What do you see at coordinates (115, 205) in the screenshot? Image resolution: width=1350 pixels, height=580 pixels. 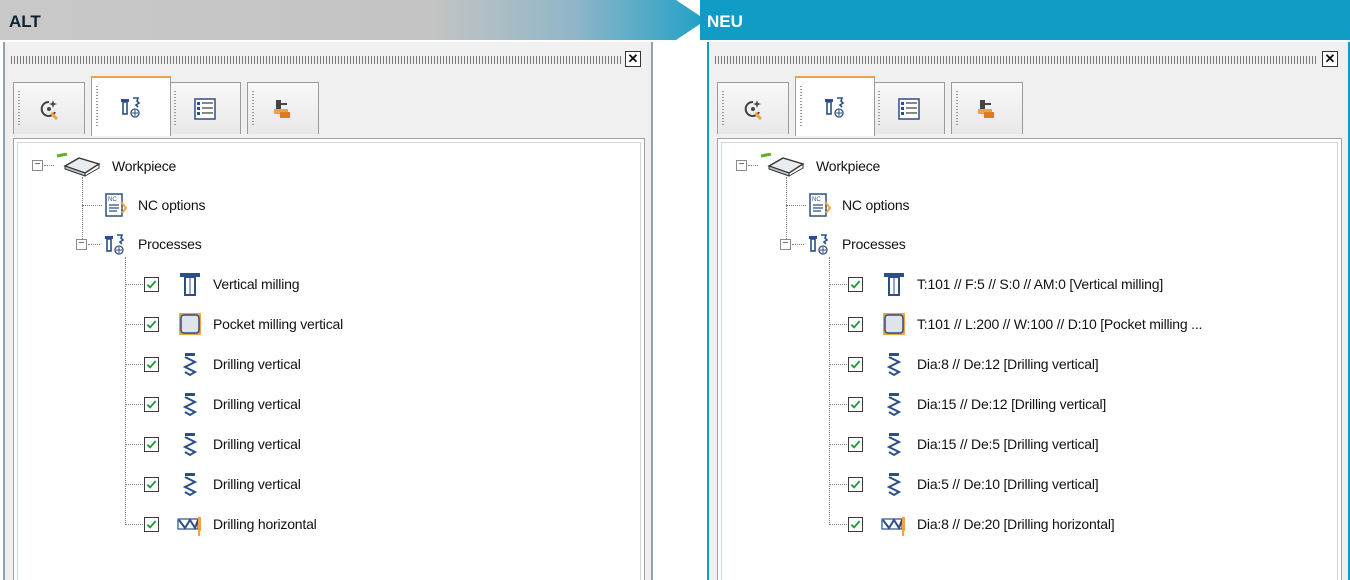 I see `nc-options-icon: NC` at bounding box center [115, 205].